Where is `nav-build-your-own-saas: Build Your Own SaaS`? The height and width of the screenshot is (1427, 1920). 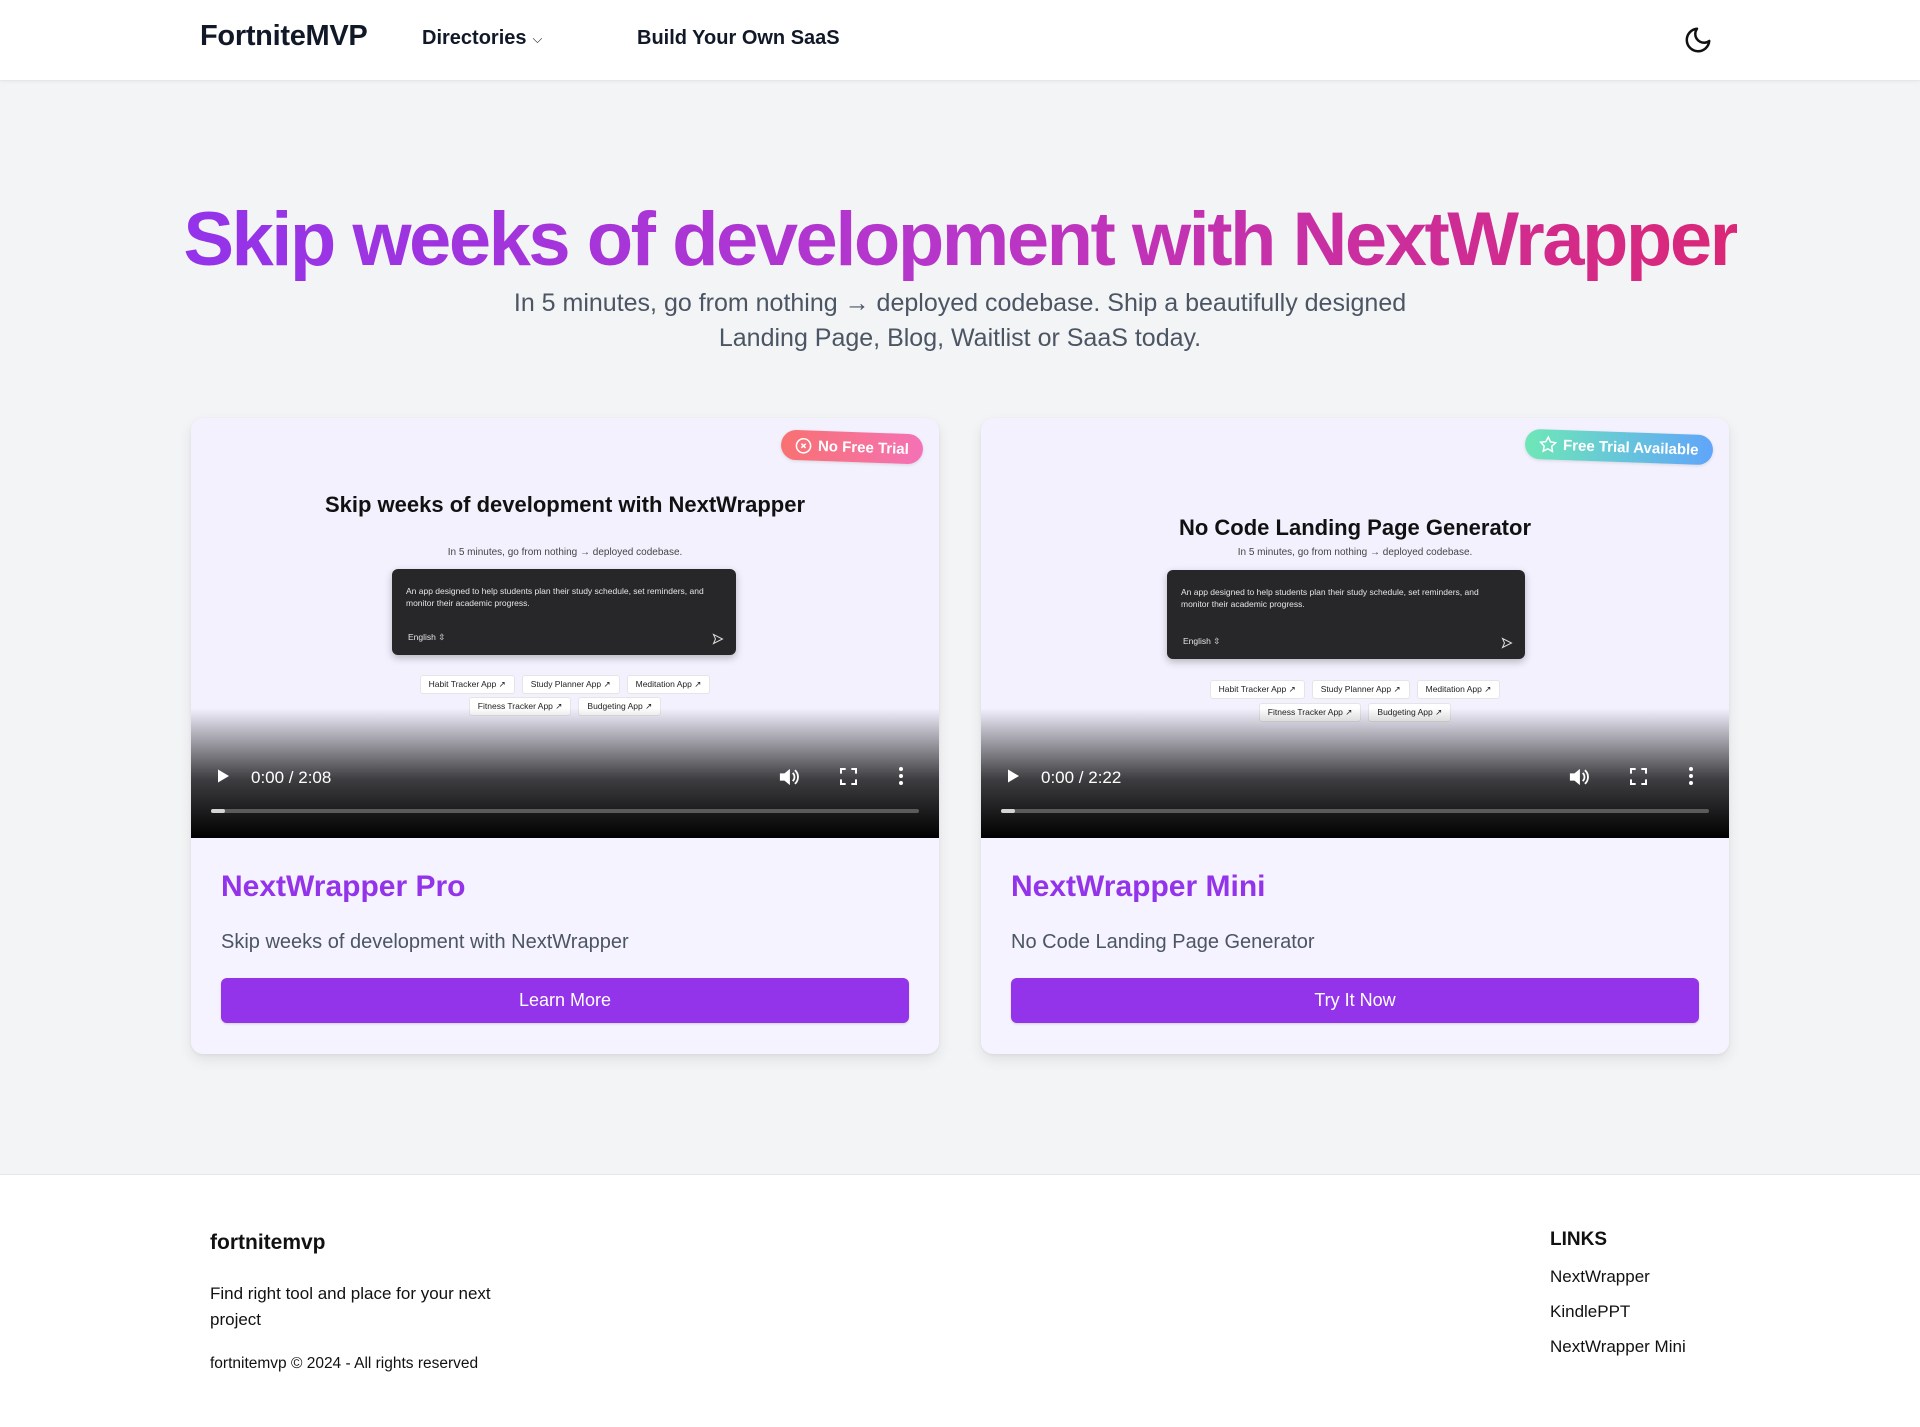
nav-build-your-own-saas: Build Your Own SaaS is located at coordinates (738, 38).